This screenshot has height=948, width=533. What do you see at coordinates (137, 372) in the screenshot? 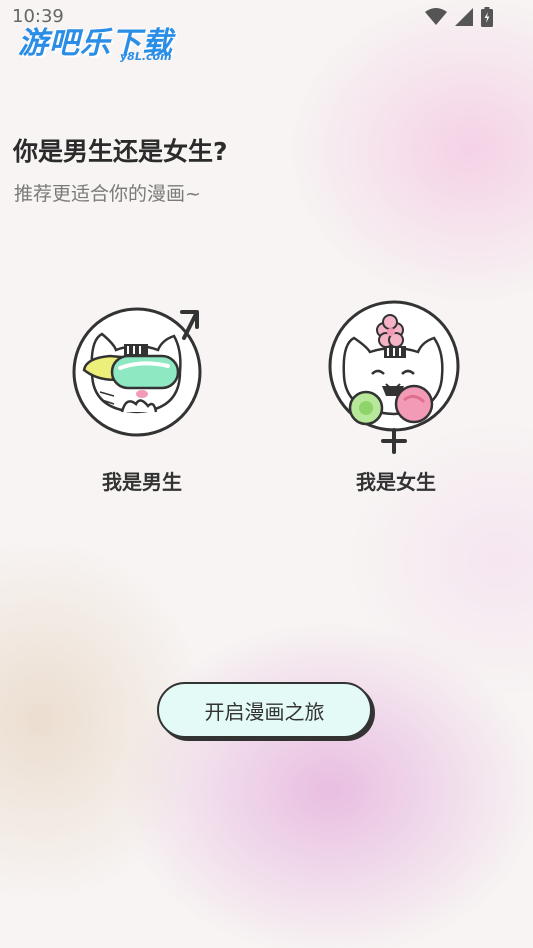
I see `cat-with-cap-avatar` at bounding box center [137, 372].